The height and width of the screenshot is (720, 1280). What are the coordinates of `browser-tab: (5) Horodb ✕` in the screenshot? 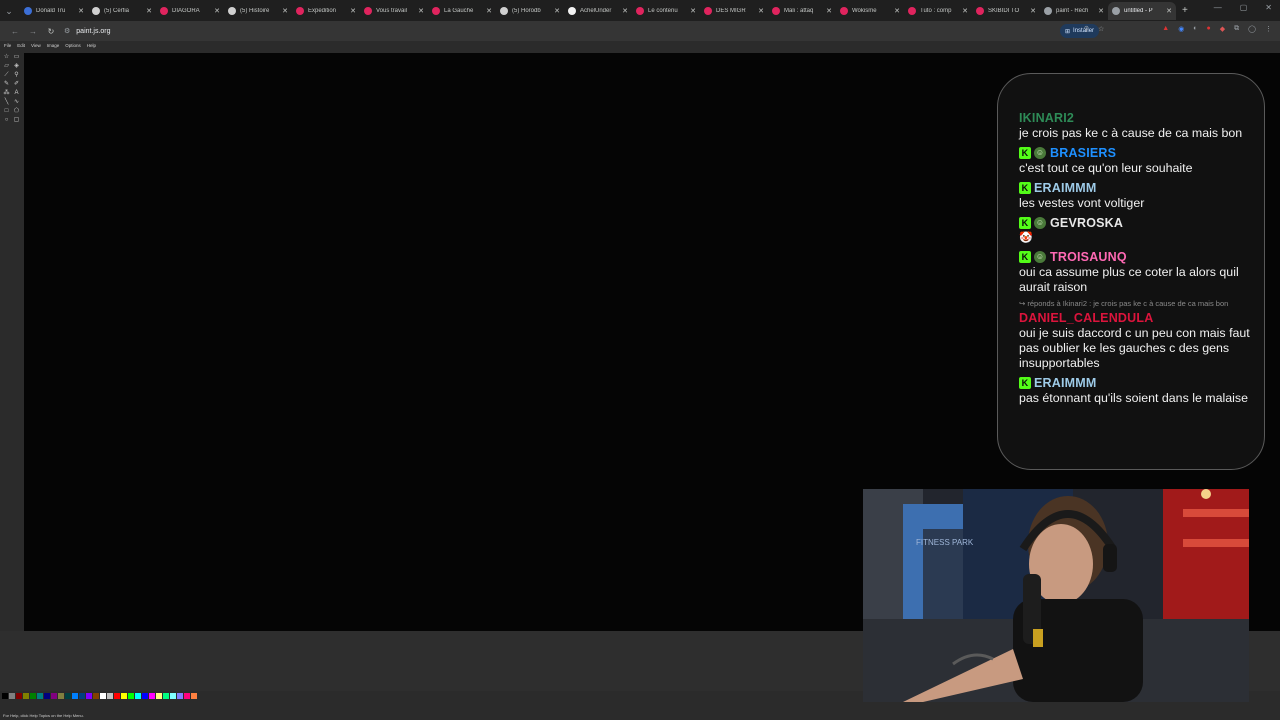 It's located at (530, 11).